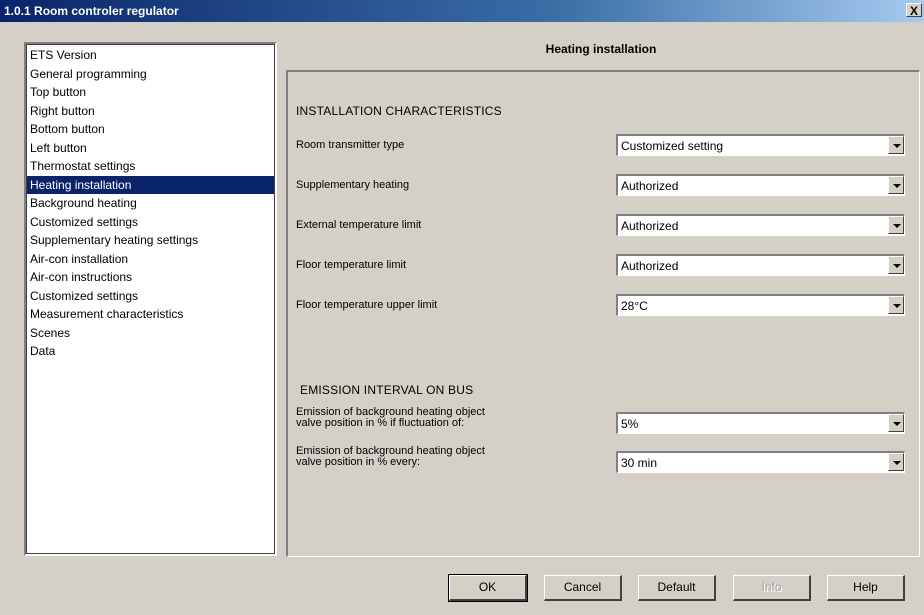 The image size is (924, 615). I want to click on nav-item-scenes: Scenes, so click(150, 333).